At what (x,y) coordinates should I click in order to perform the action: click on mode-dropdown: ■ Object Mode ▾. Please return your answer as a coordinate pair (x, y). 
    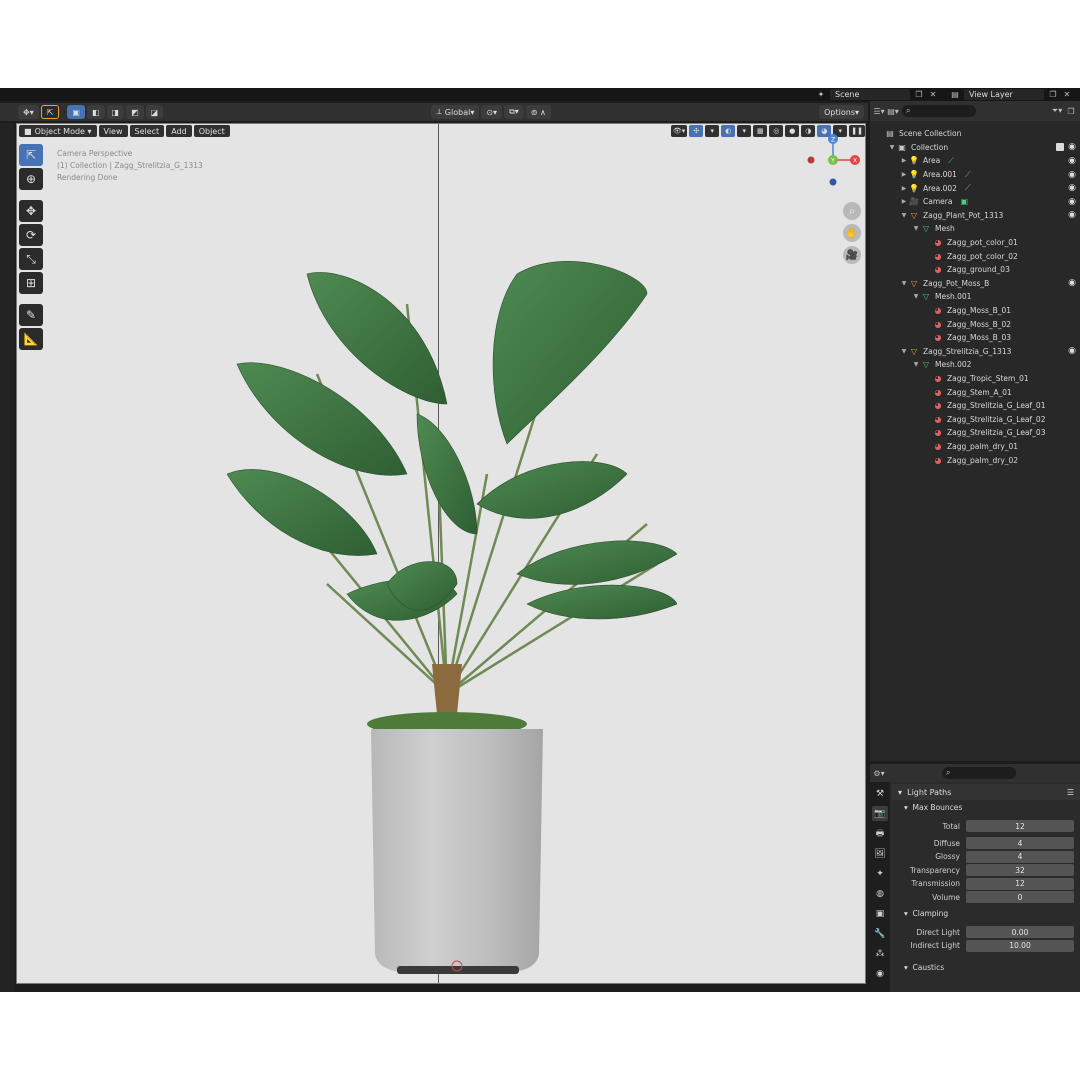
    Looking at the image, I should click on (58, 131).